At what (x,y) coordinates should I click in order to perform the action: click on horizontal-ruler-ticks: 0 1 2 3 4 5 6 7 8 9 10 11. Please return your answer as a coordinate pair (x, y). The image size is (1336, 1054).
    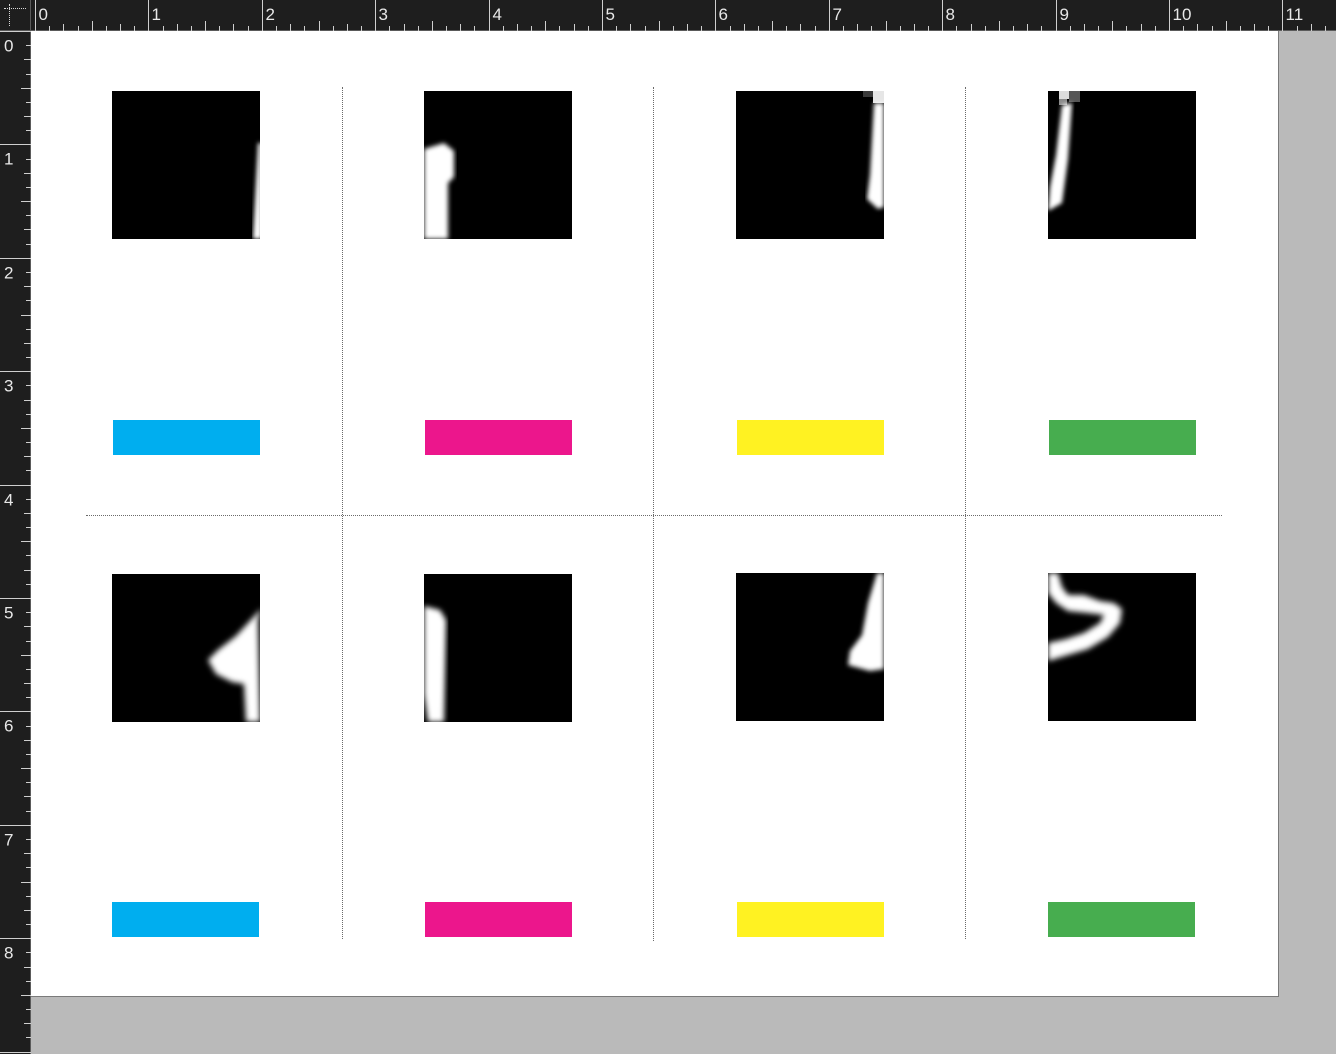
    Looking at the image, I should click on (680, 15).